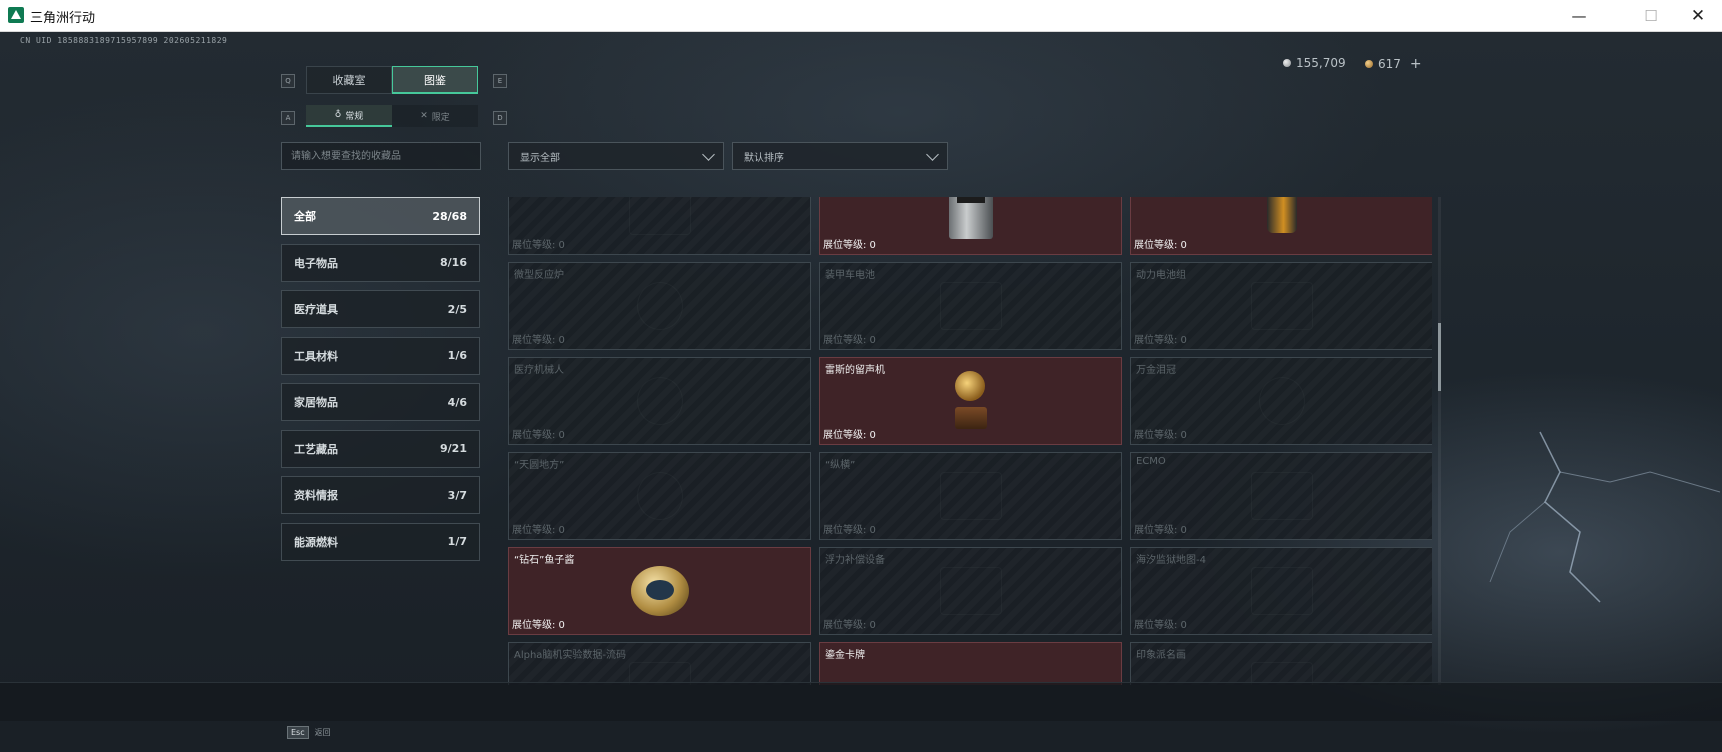 The height and width of the screenshot is (752, 1722). What do you see at coordinates (1439, 357) in the screenshot?
I see `scrollbar-thumb` at bounding box center [1439, 357].